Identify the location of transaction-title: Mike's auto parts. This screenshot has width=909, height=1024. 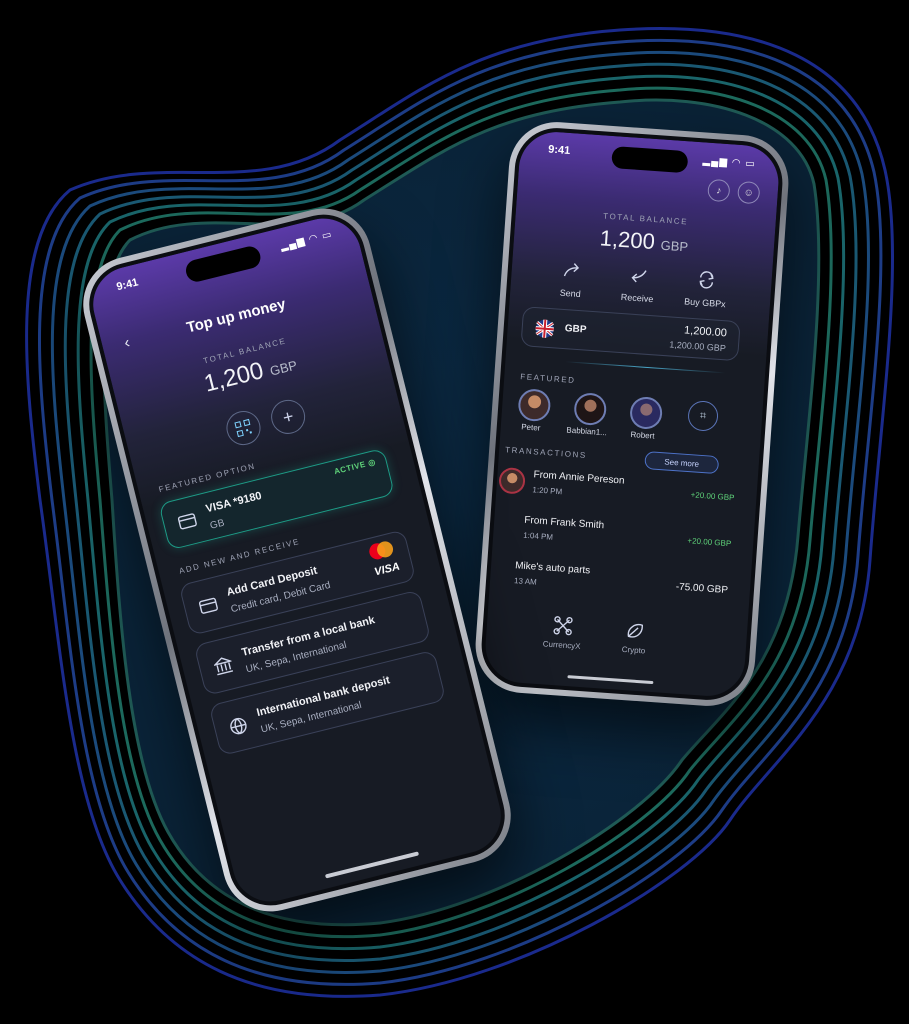
(552, 568).